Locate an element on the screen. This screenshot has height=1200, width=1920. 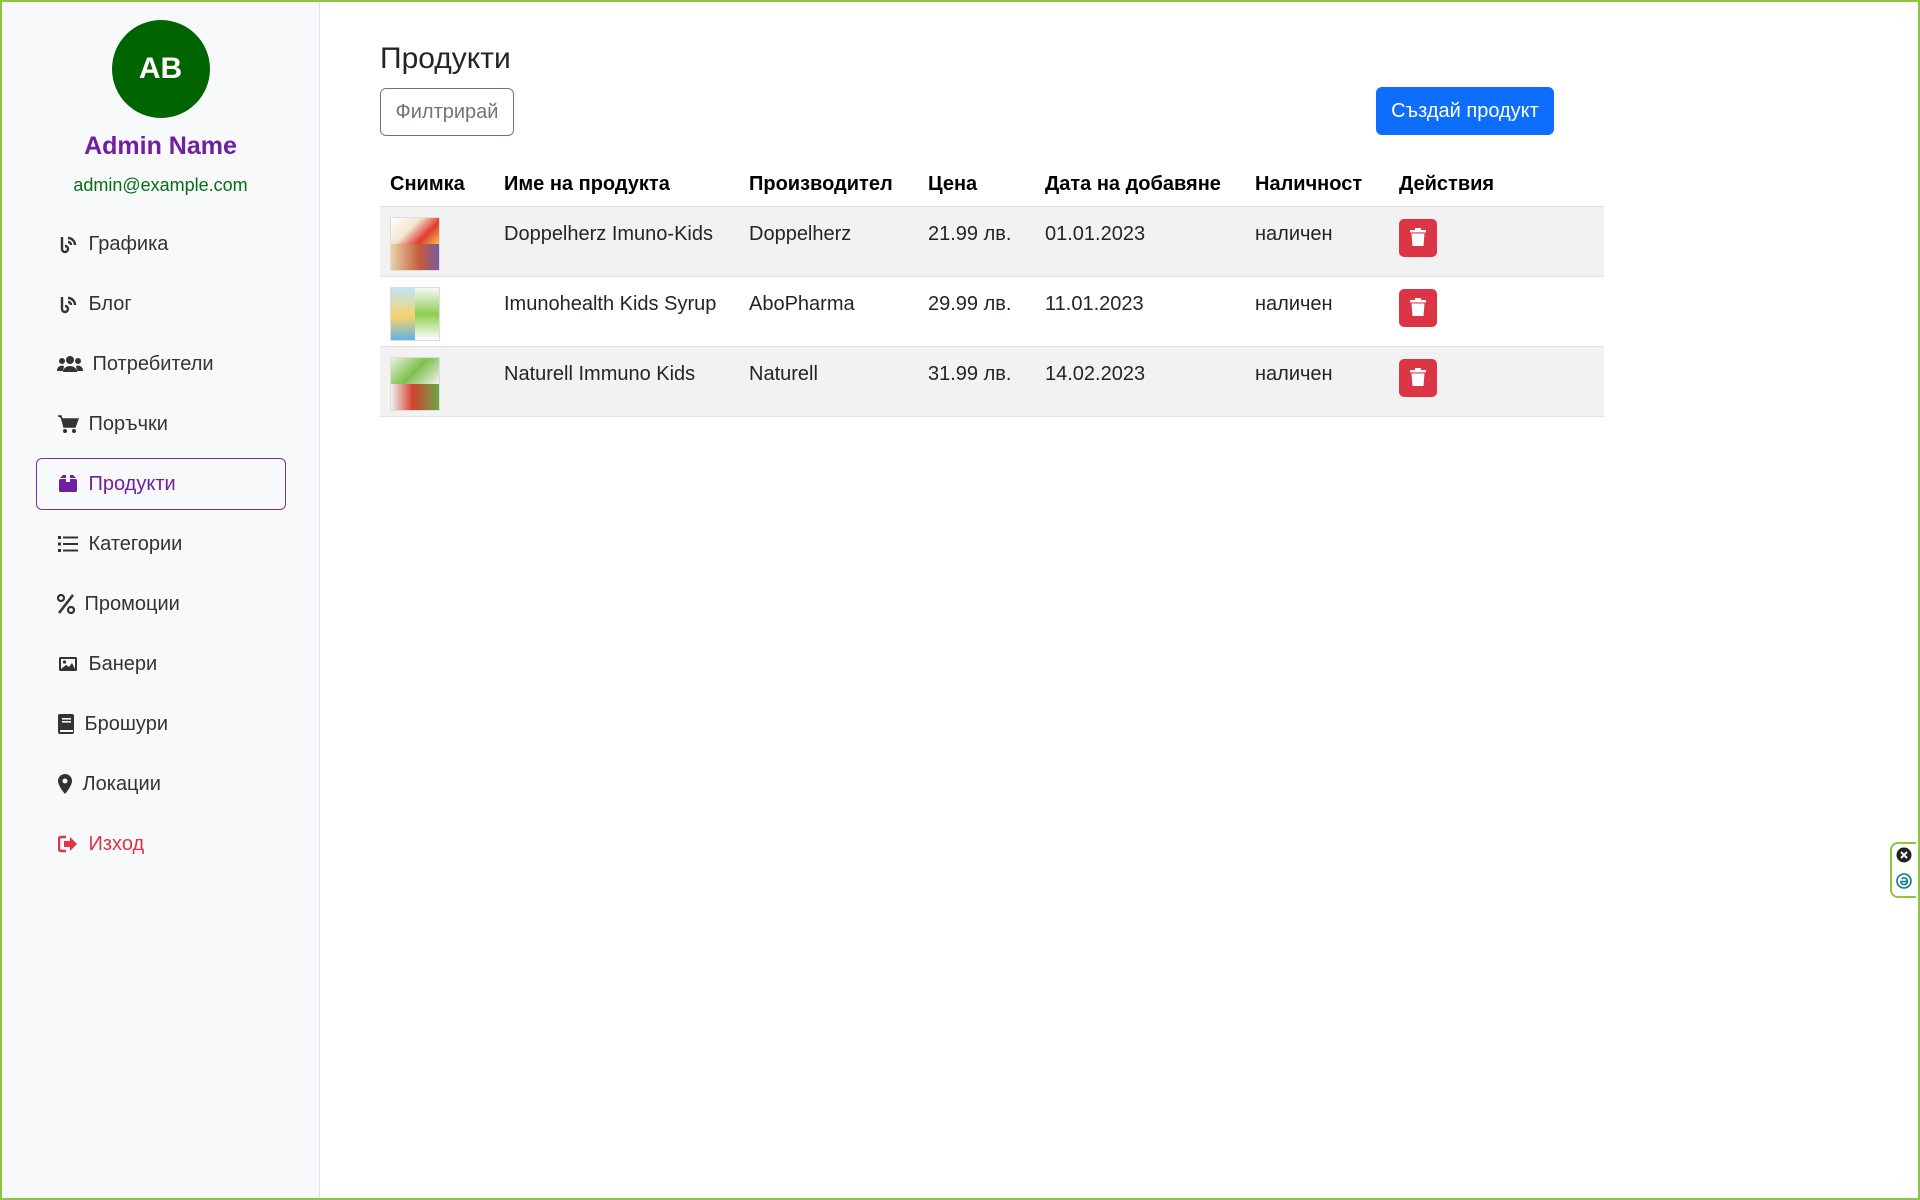
product-manufacturer: AboPharma is located at coordinates (828, 311).